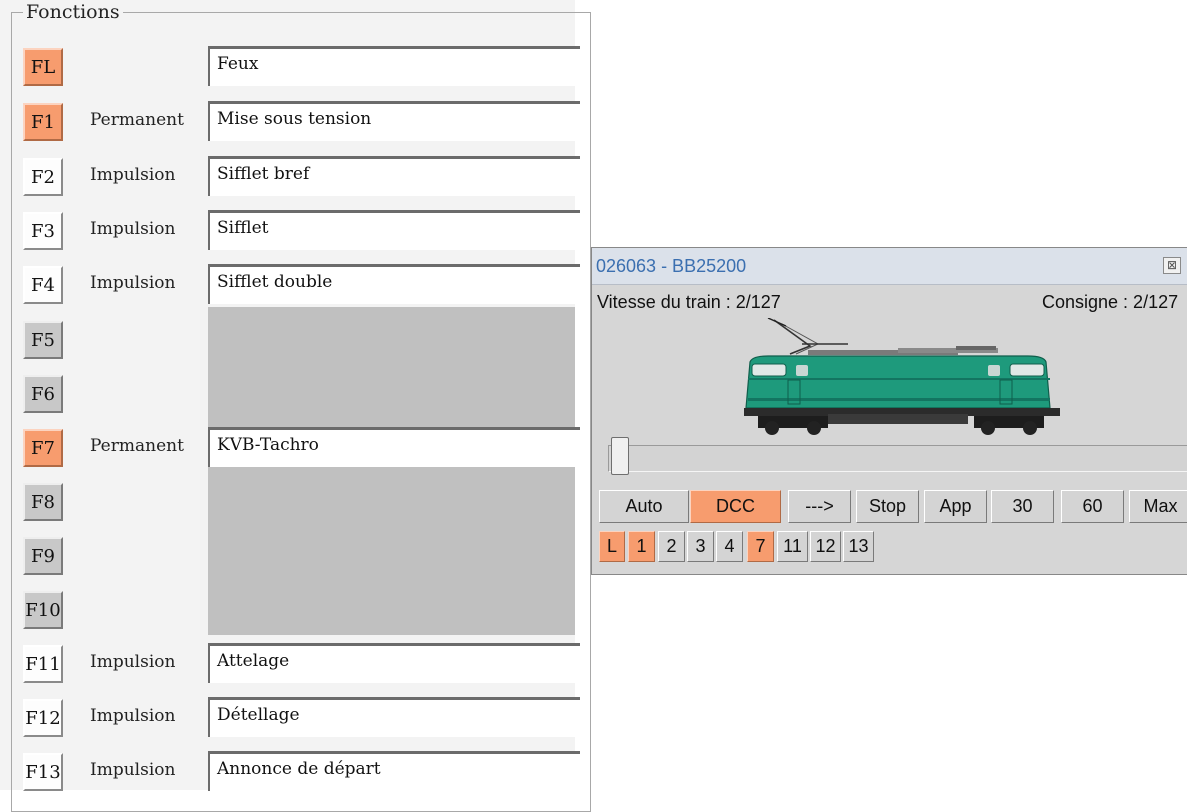 This screenshot has width=1187, height=812. What do you see at coordinates (641, 546) in the screenshot?
I see `quick-function-1: 1` at bounding box center [641, 546].